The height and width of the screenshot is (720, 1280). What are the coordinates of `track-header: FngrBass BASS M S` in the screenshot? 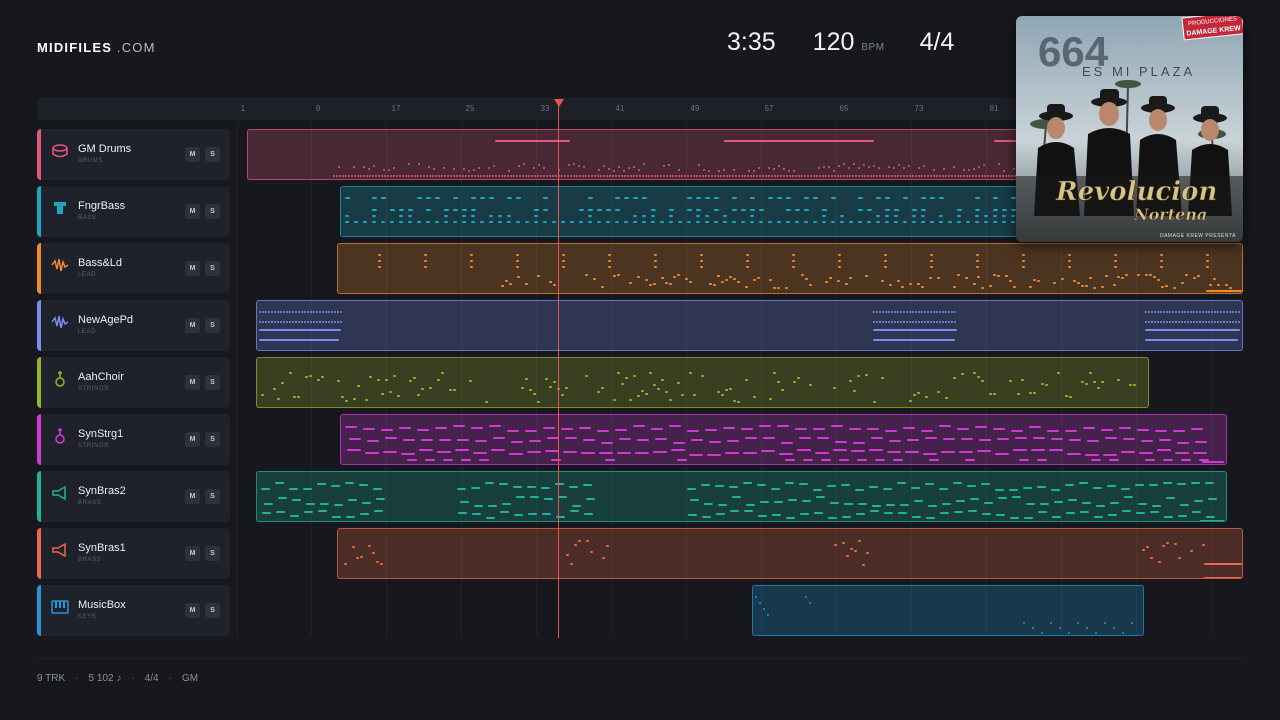 It's located at (133, 211).